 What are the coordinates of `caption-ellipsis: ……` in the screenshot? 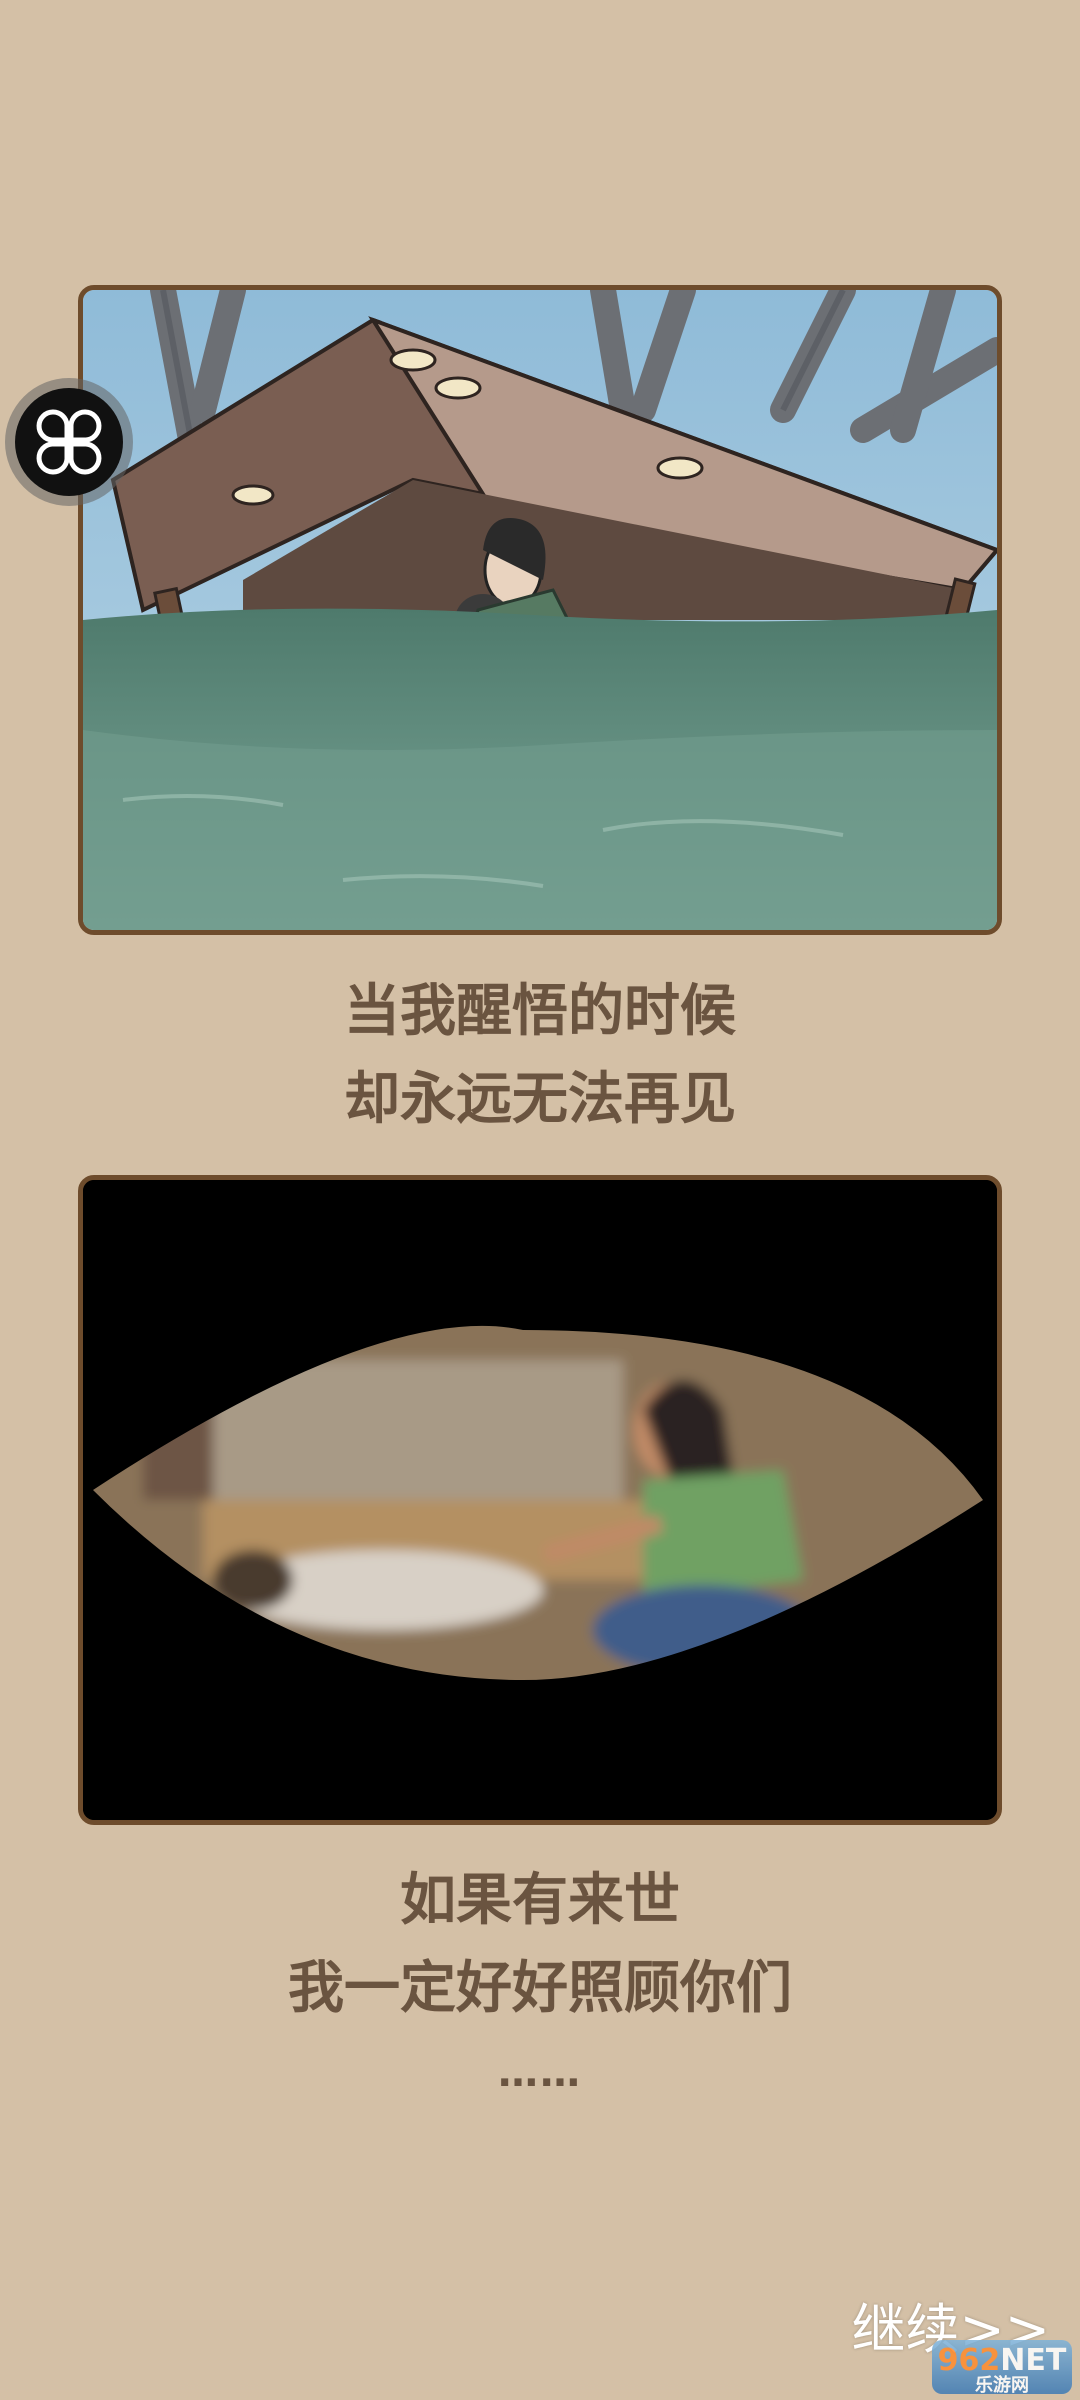 It's located at (540, 2073).